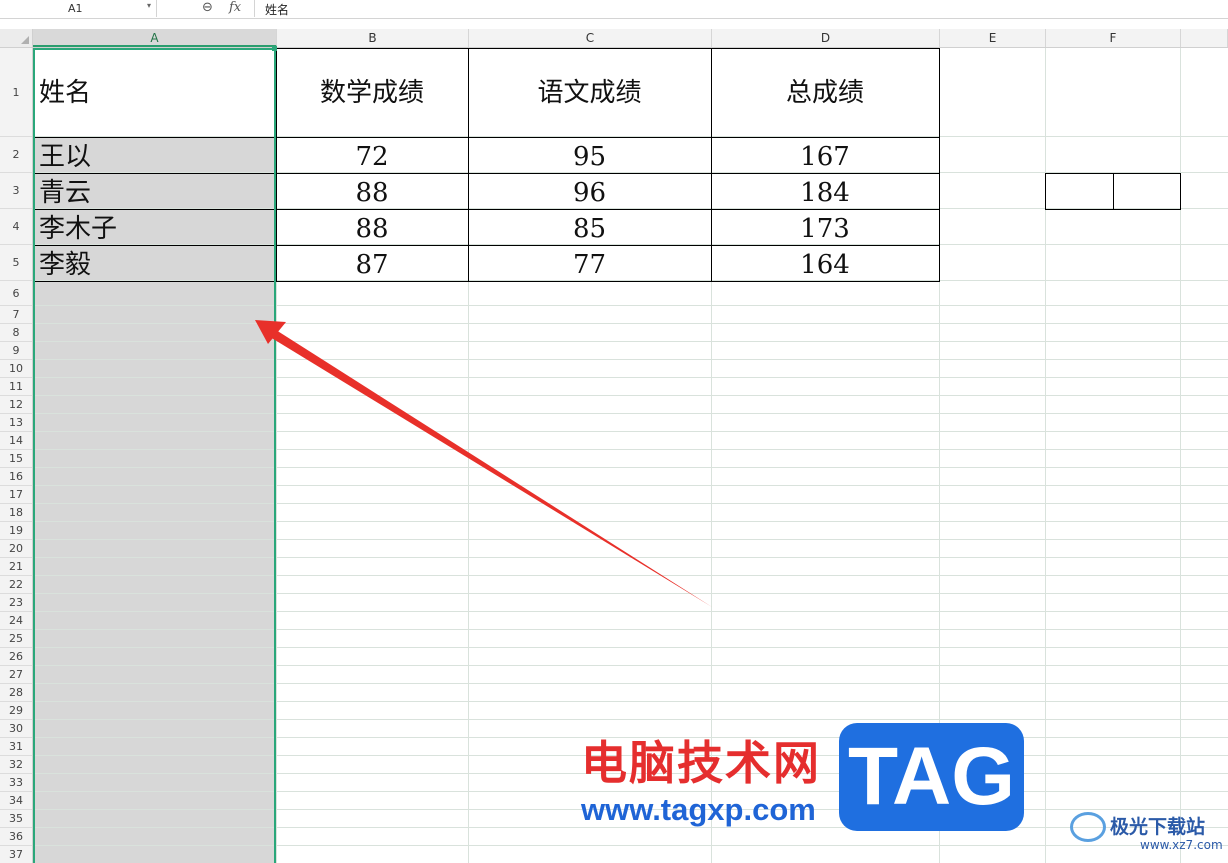  I want to click on fill-handle, so click(274, 48).